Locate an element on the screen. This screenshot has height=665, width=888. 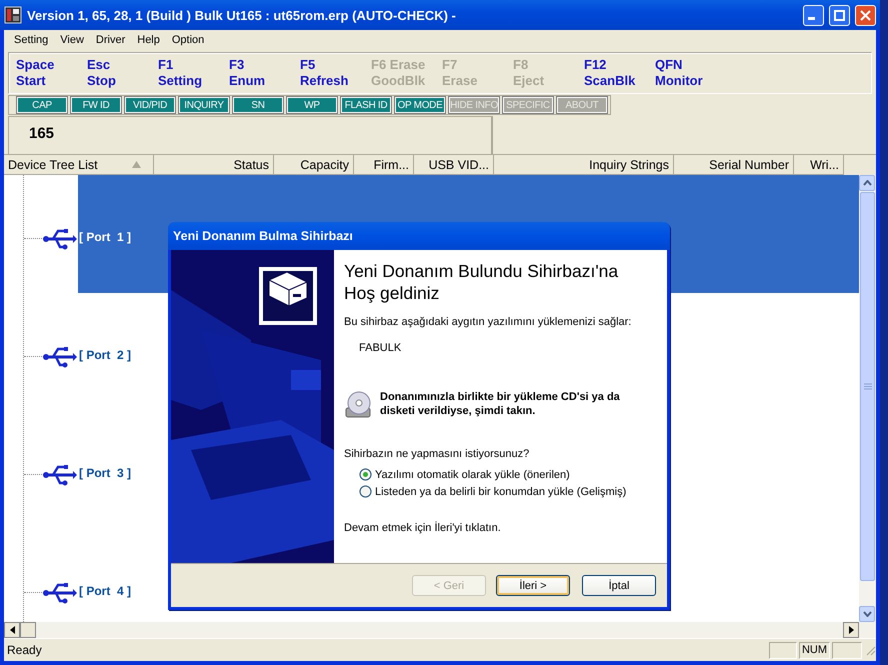
dialog-button: İptal is located at coordinates (619, 585).